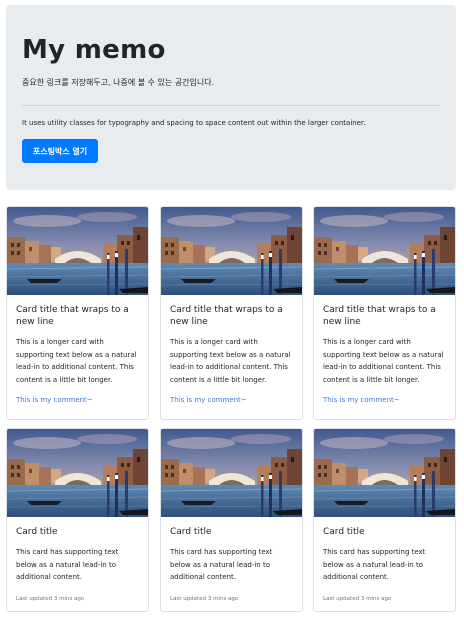 This screenshot has width=464, height=620. Describe the element at coordinates (231, 105) in the screenshot. I see `divider` at that location.